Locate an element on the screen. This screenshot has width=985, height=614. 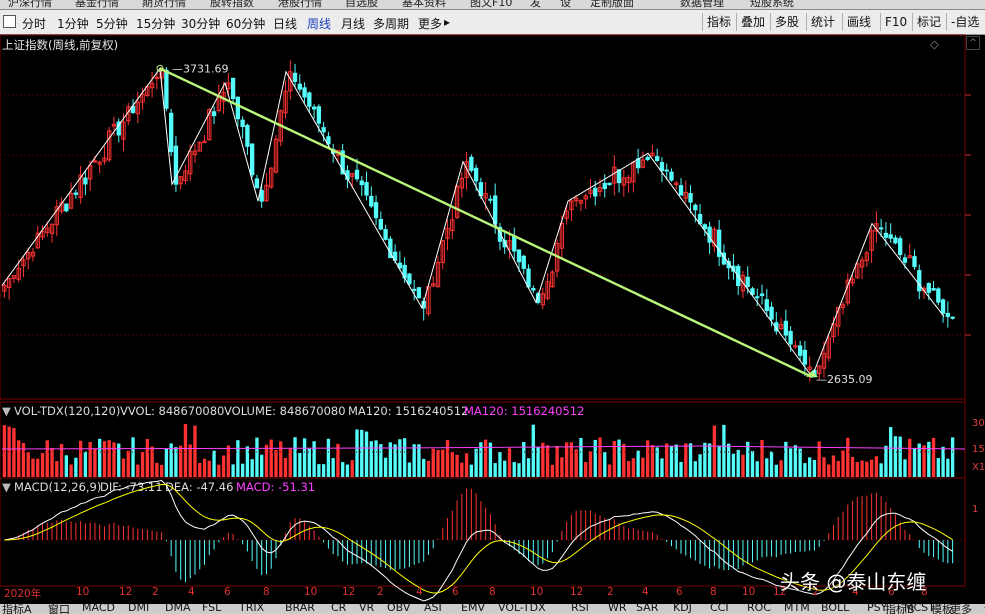
indicator-tab: DMI is located at coordinates (138, 609).